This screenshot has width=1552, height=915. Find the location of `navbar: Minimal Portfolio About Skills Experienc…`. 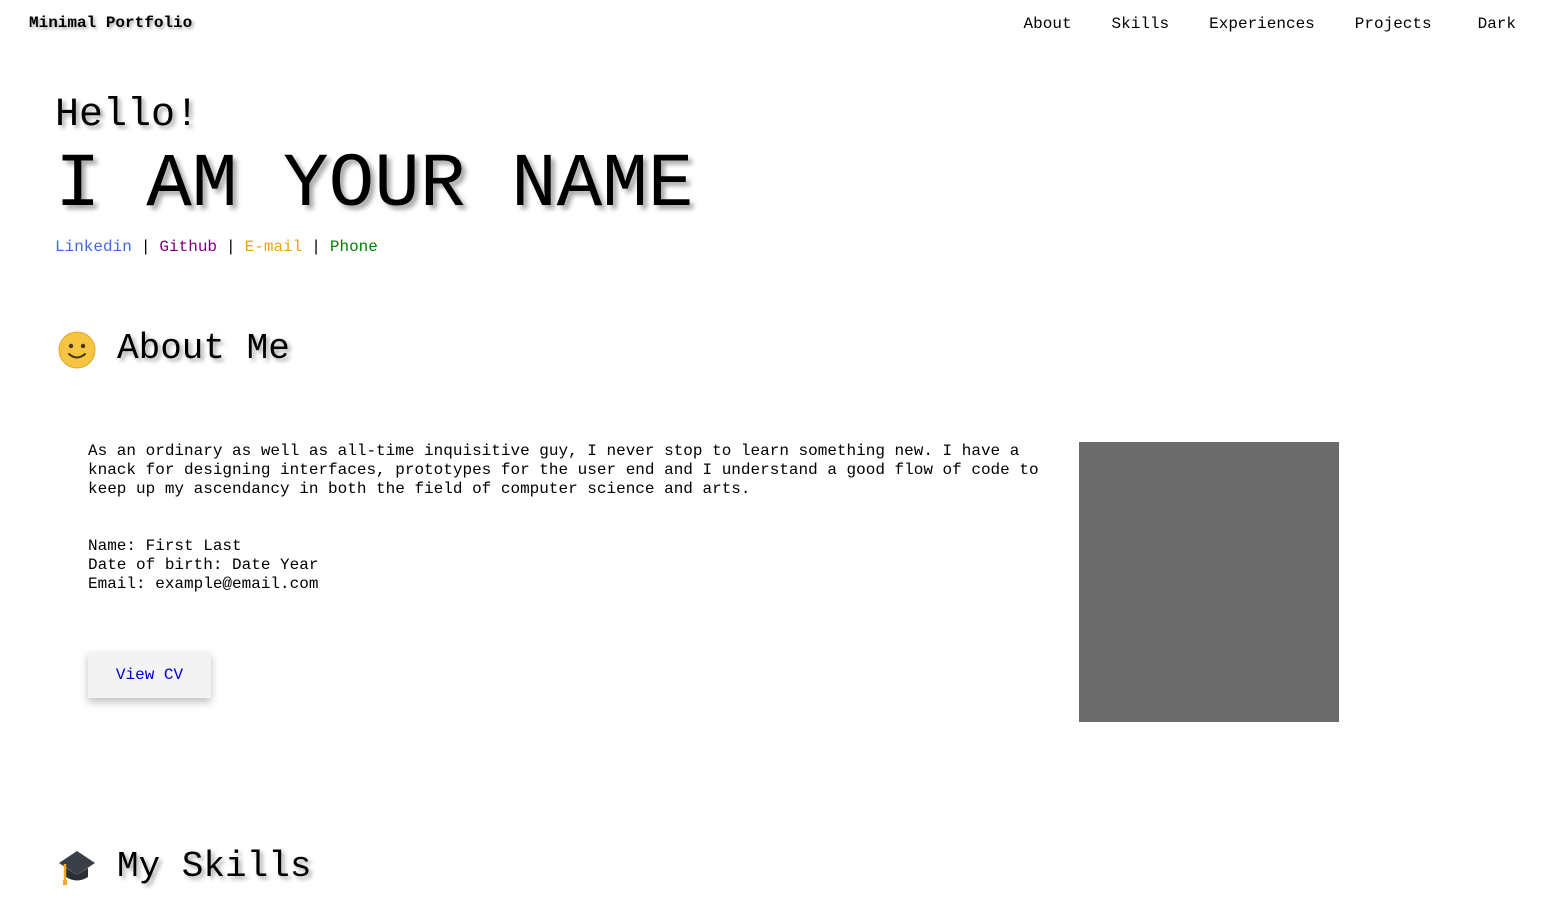

navbar: Minimal Portfolio About Skills Experienc… is located at coordinates (776, 24).